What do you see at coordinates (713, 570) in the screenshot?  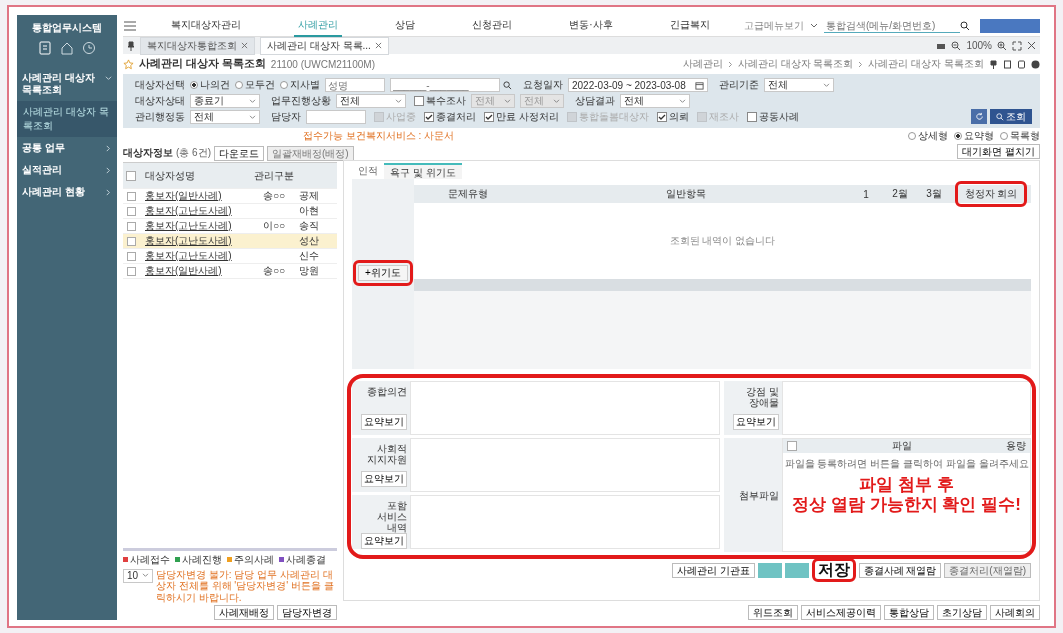 I see `action-button: 사례관리 기관표` at bounding box center [713, 570].